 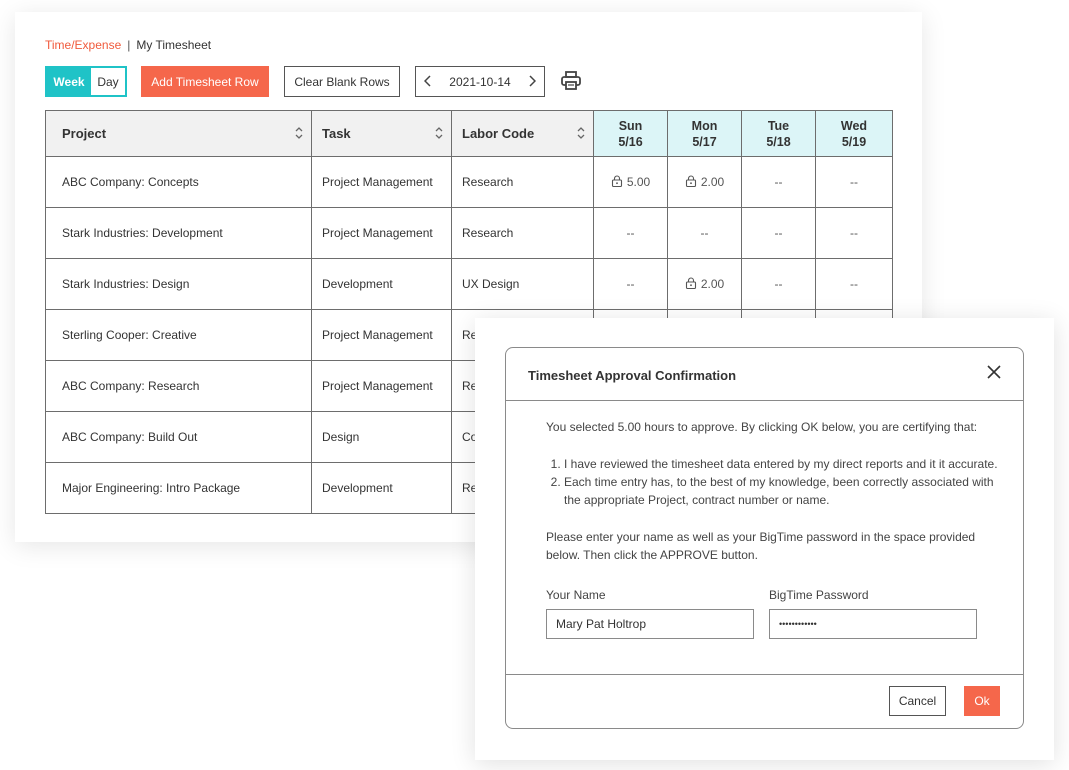 I want to click on project-cell: ABC Company: Build Out, so click(x=178, y=437).